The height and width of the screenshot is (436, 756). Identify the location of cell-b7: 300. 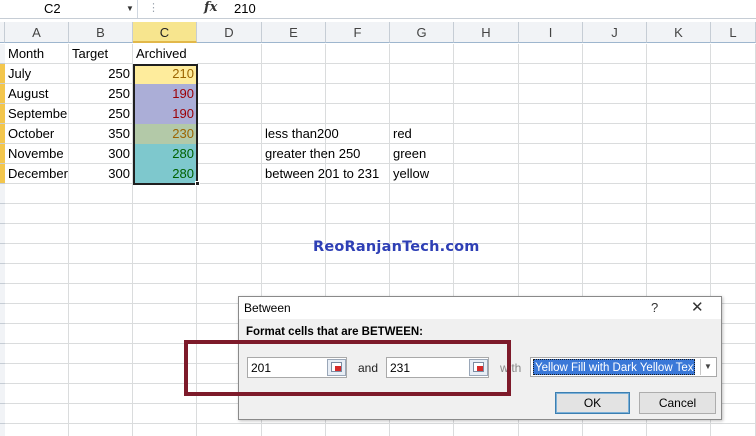
(101, 174).